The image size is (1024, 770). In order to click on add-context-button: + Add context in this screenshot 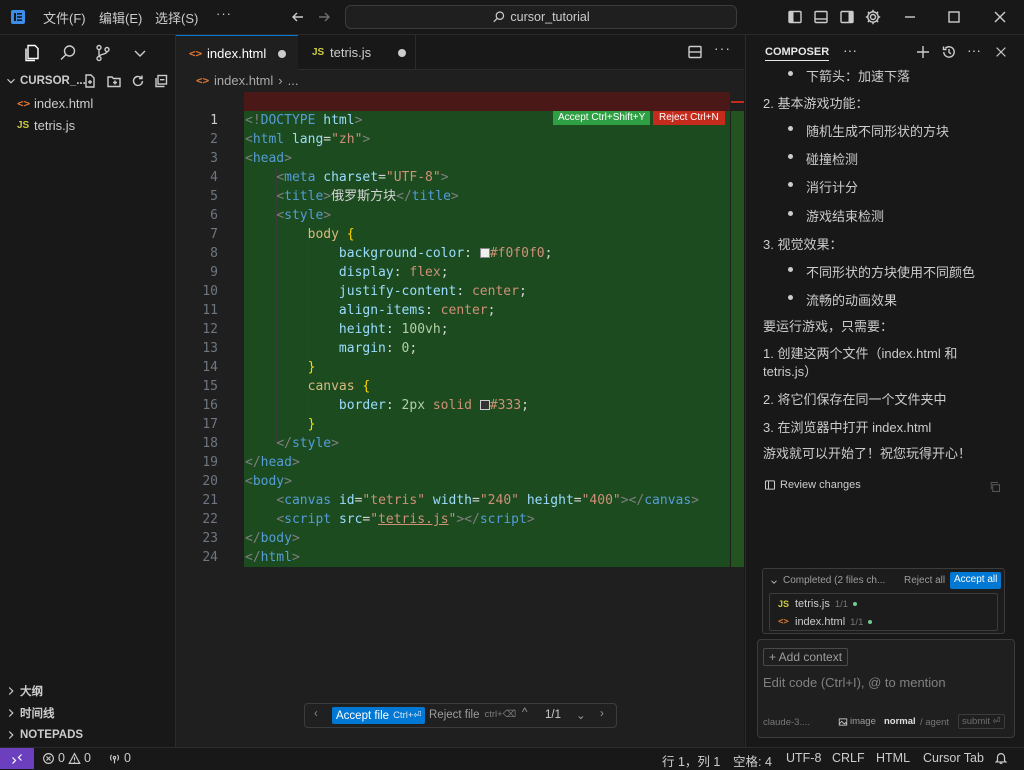, I will do `click(806, 657)`.